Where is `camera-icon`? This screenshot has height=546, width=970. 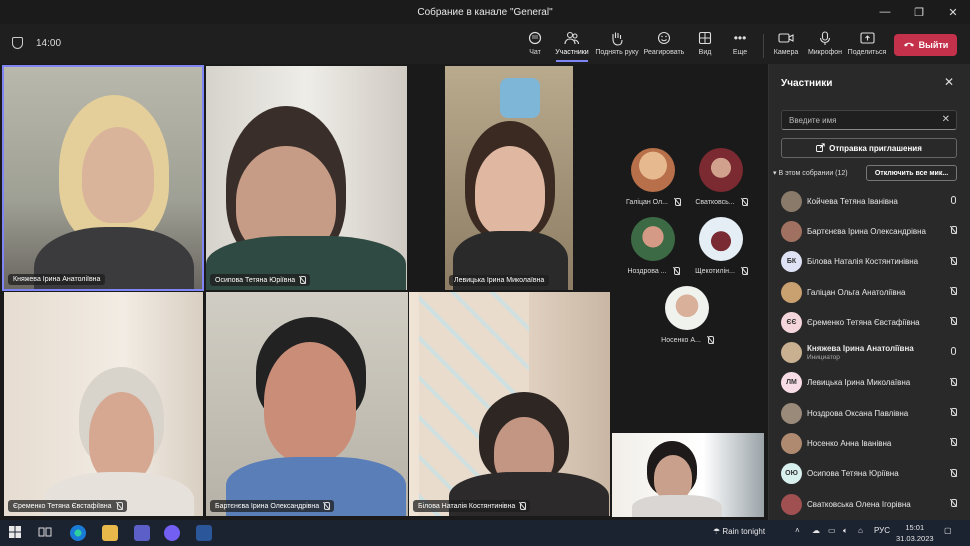 camera-icon is located at coordinates (786, 38).